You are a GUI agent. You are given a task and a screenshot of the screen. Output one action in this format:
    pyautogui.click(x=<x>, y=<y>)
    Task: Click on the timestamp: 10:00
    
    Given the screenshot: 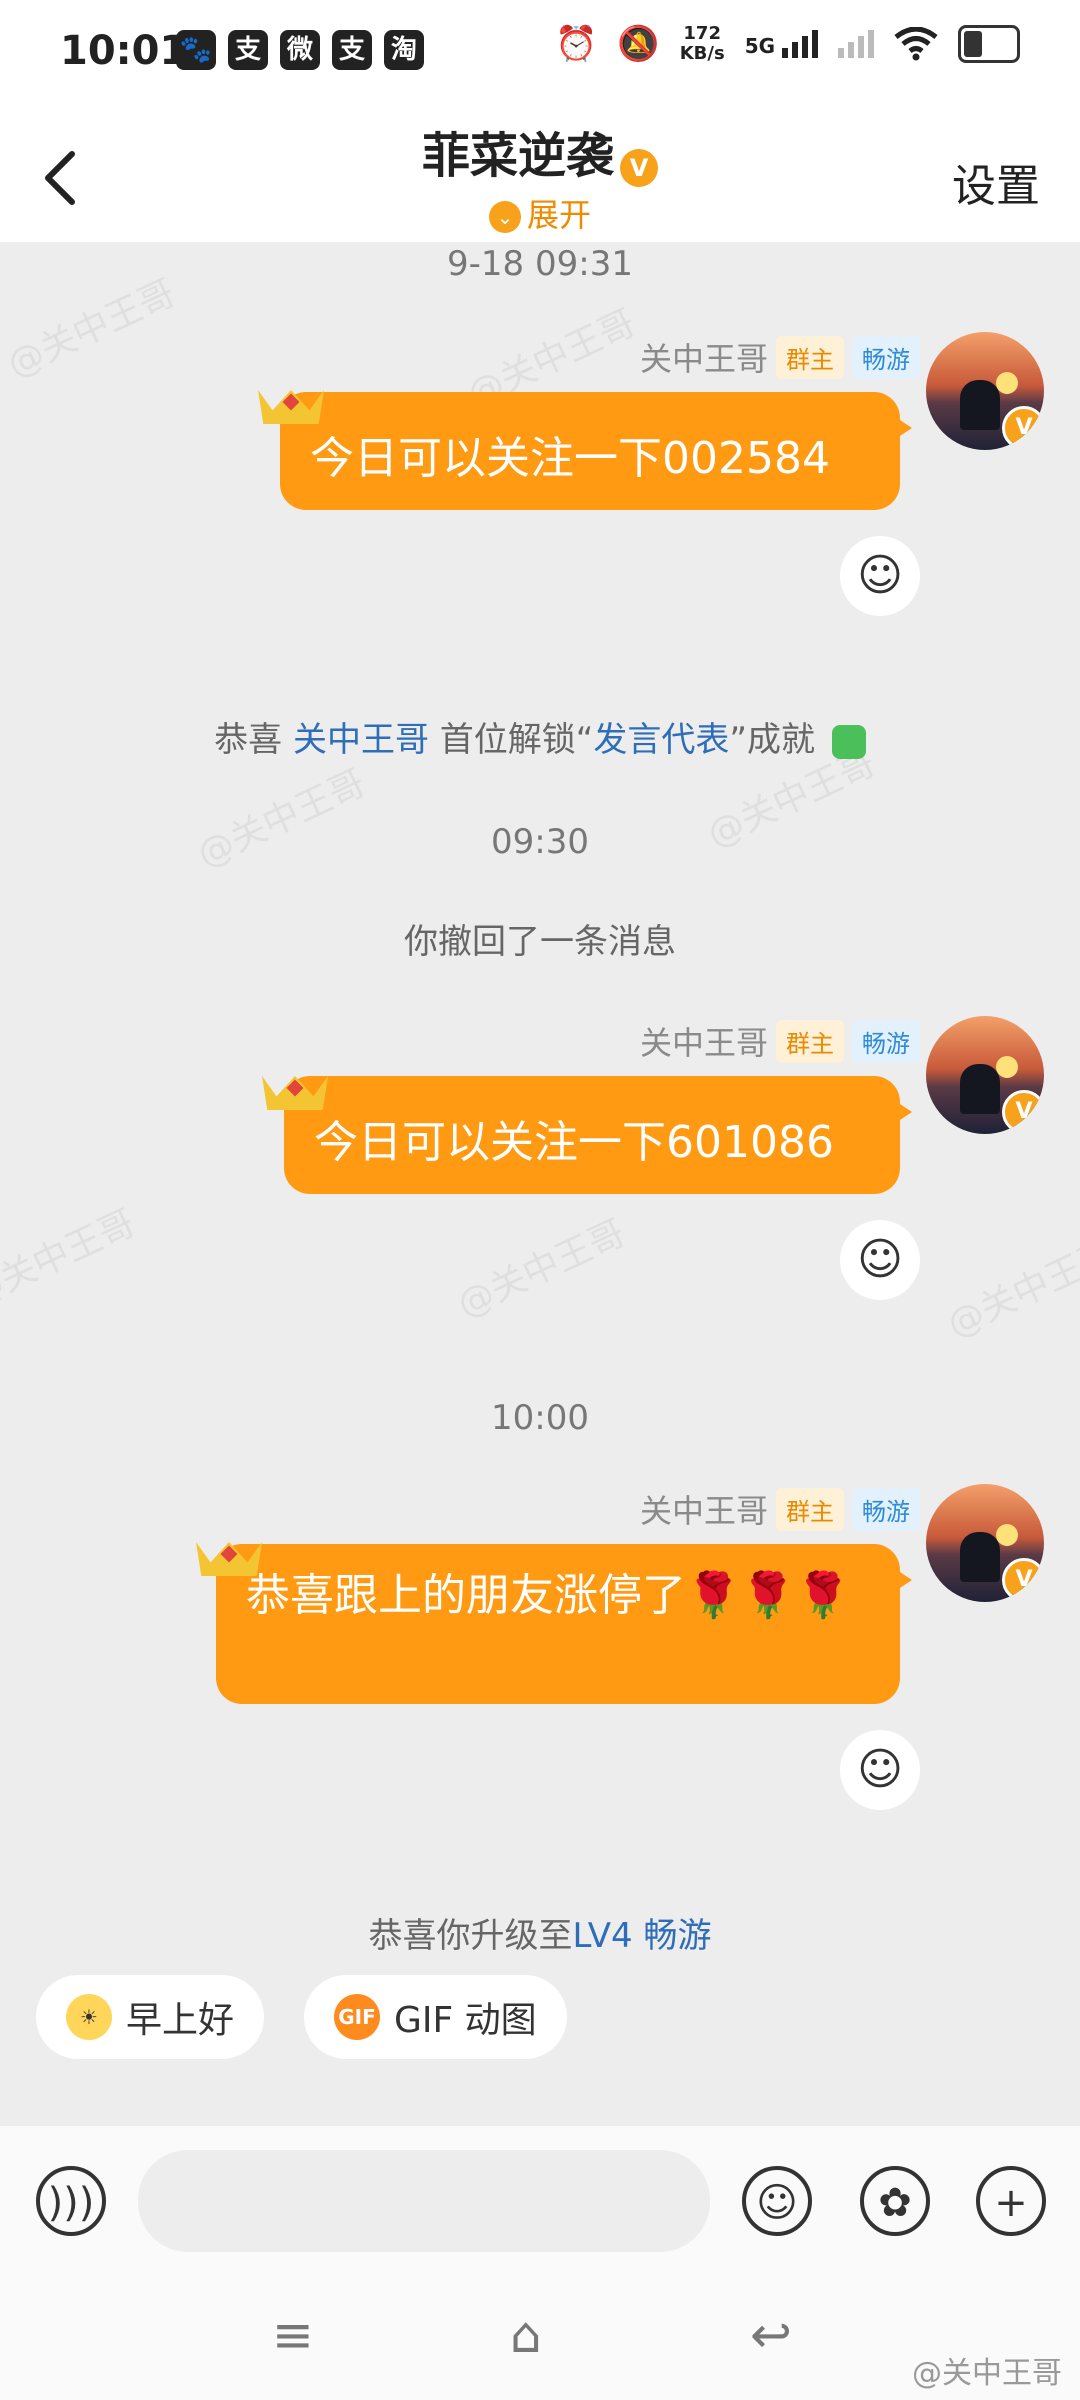 What is the action you would take?
    pyautogui.click(x=540, y=1418)
    